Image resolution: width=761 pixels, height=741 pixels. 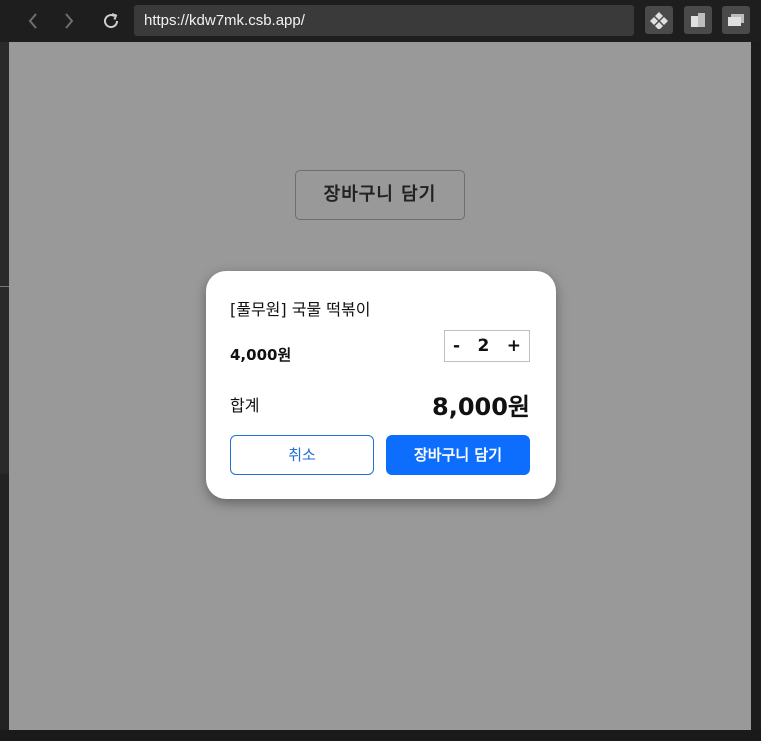 What do you see at coordinates (261, 355) in the screenshot?
I see `unit-price: 4,000원` at bounding box center [261, 355].